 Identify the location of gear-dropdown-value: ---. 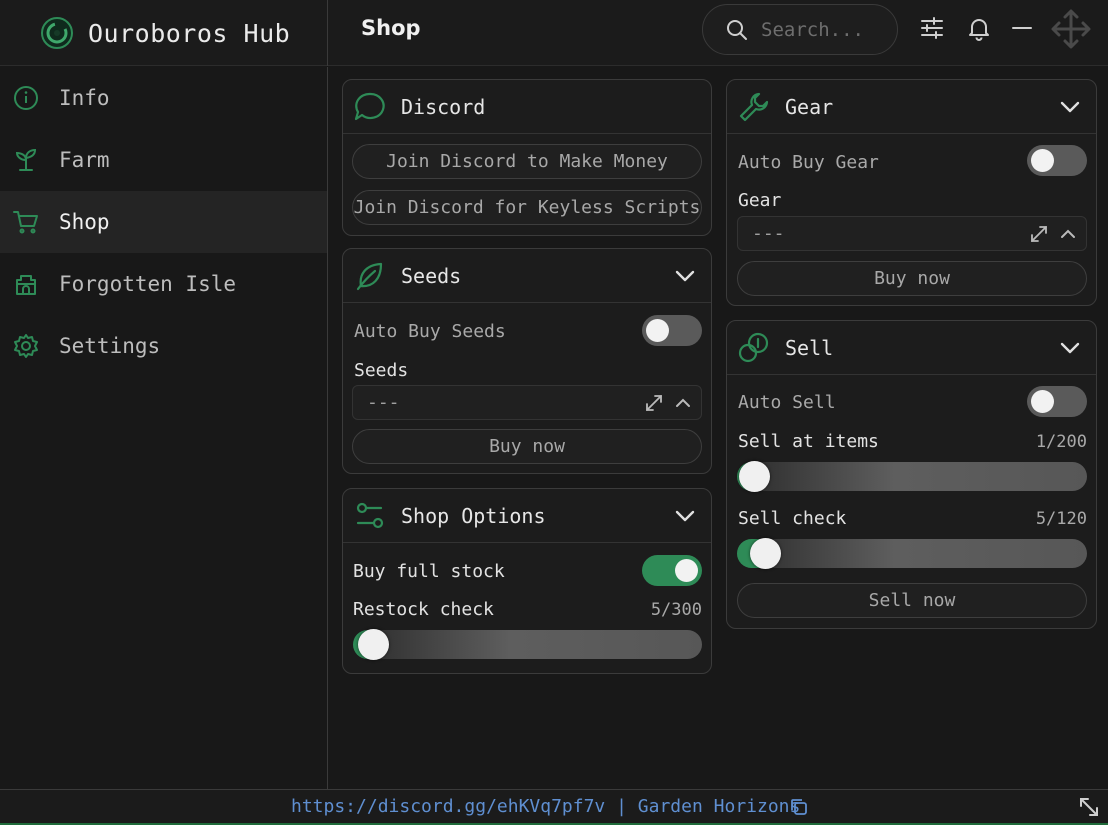
(768, 233).